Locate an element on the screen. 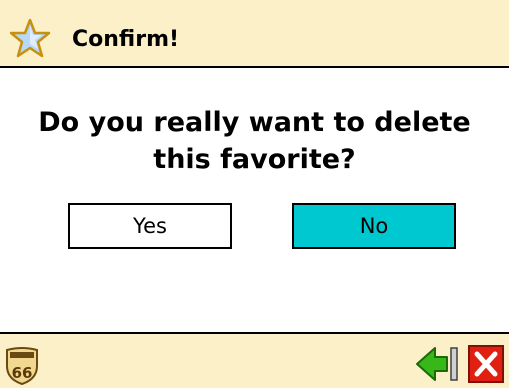 The height and width of the screenshot is (388, 509). close-icon is located at coordinates (486, 364).